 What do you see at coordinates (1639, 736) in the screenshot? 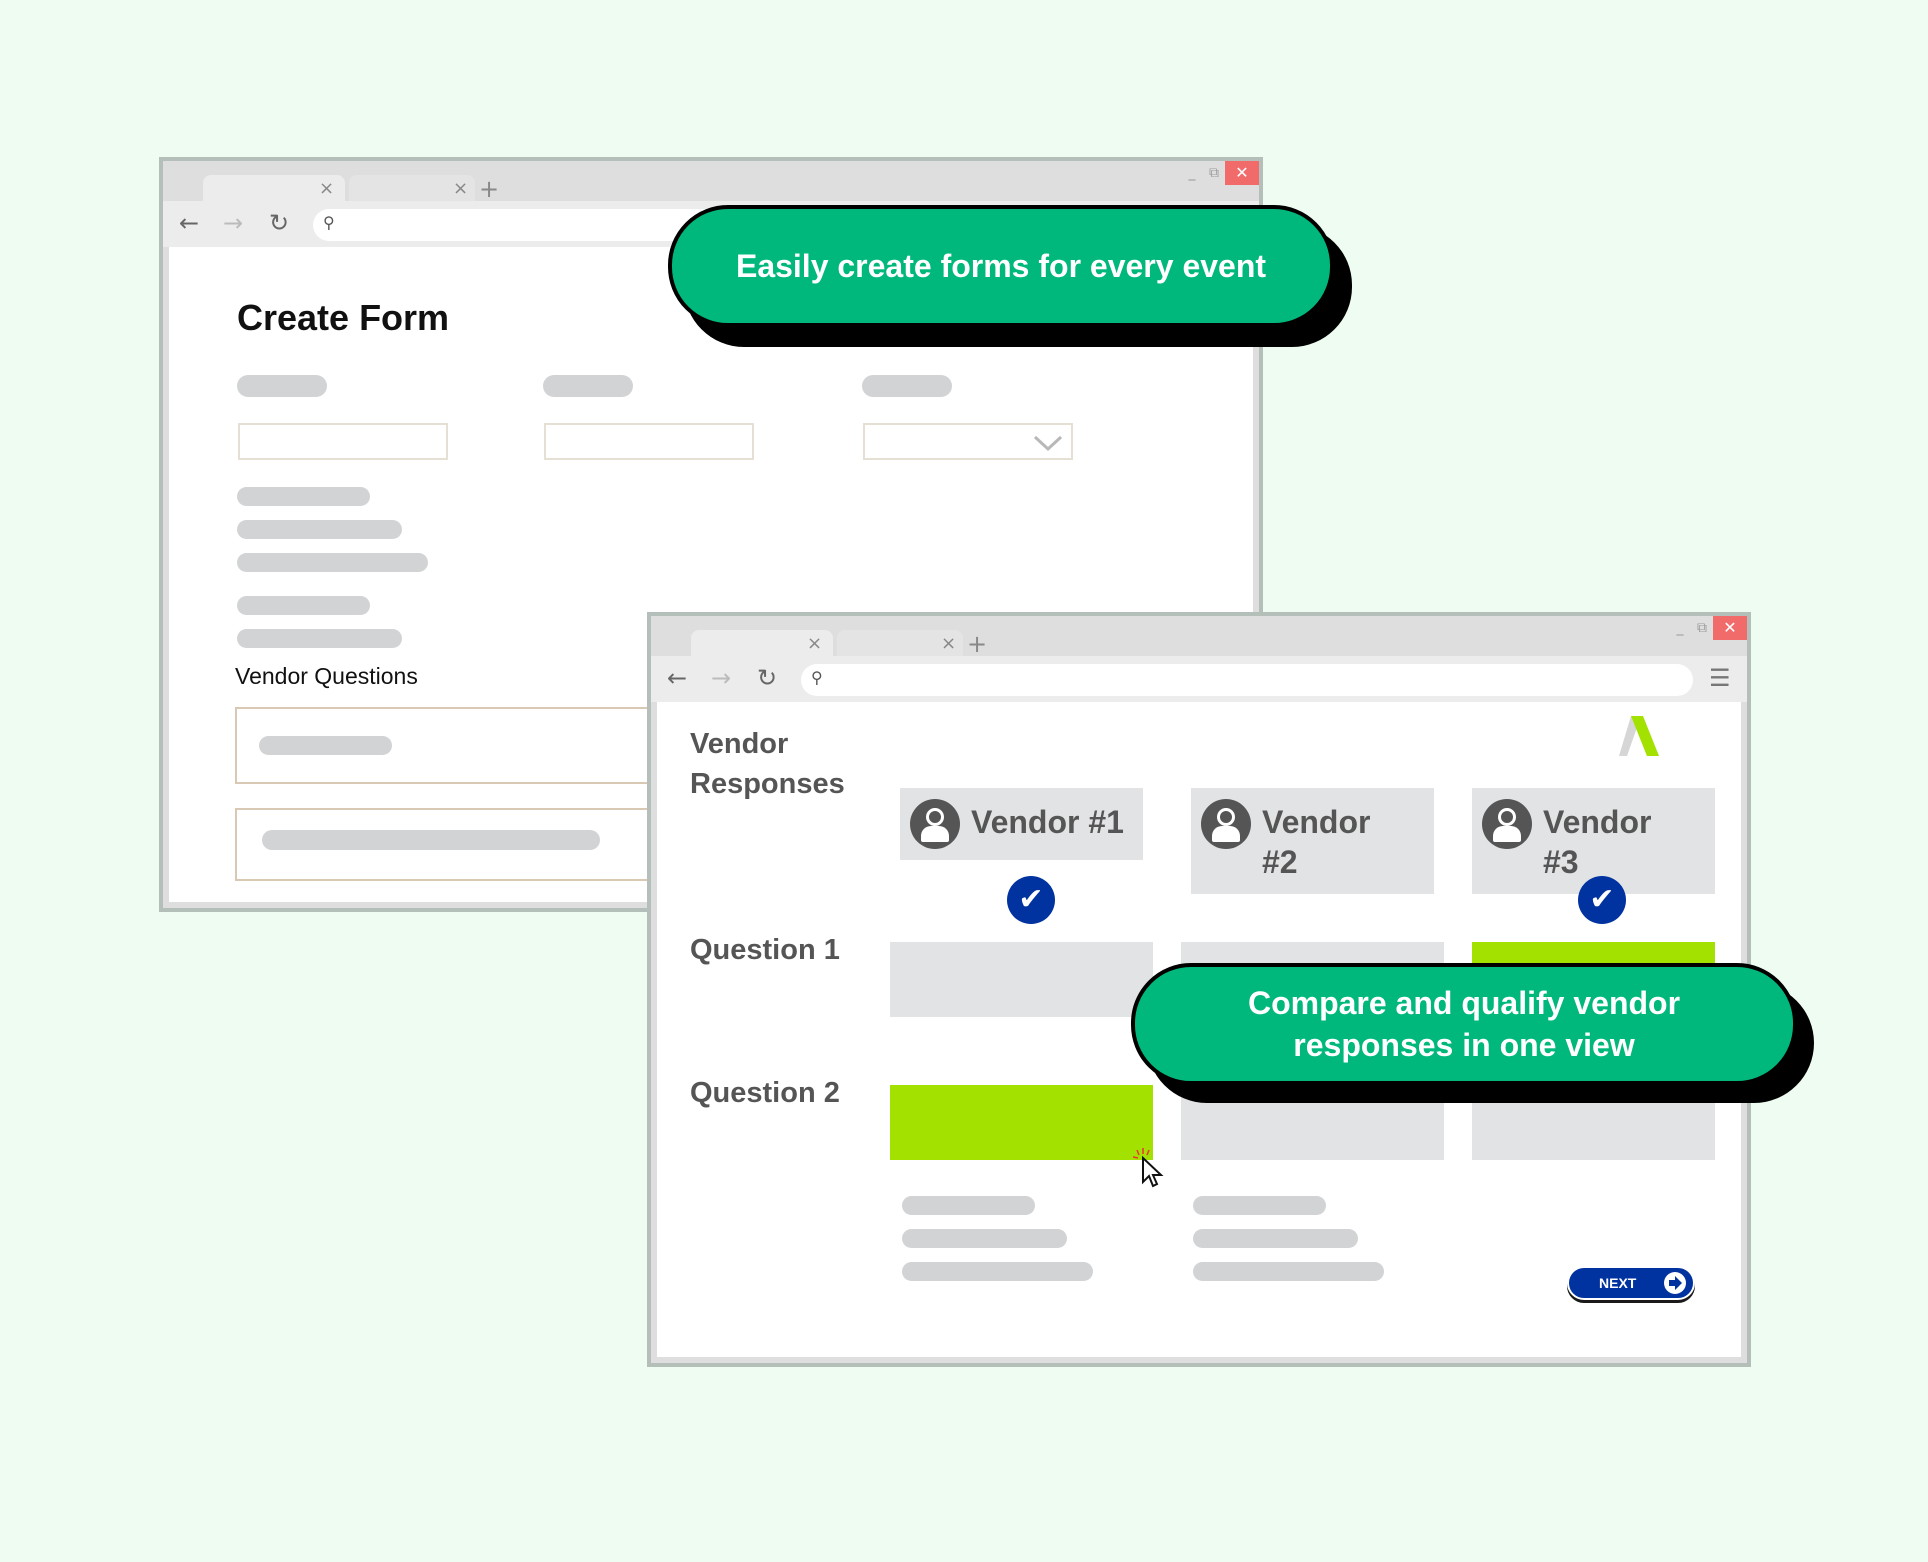
I see `brand-logo-icon` at bounding box center [1639, 736].